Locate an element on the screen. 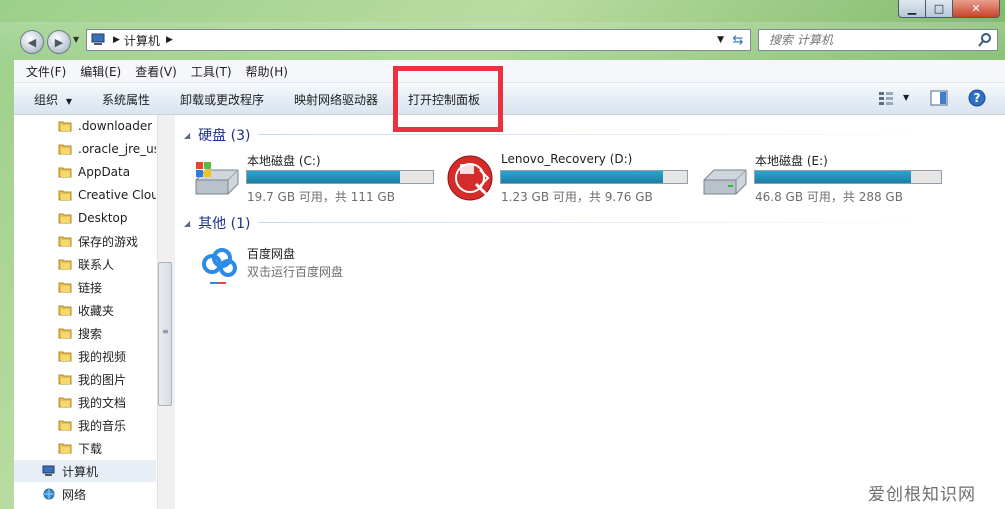  refresh-button: ⇆ is located at coordinates (738, 40).